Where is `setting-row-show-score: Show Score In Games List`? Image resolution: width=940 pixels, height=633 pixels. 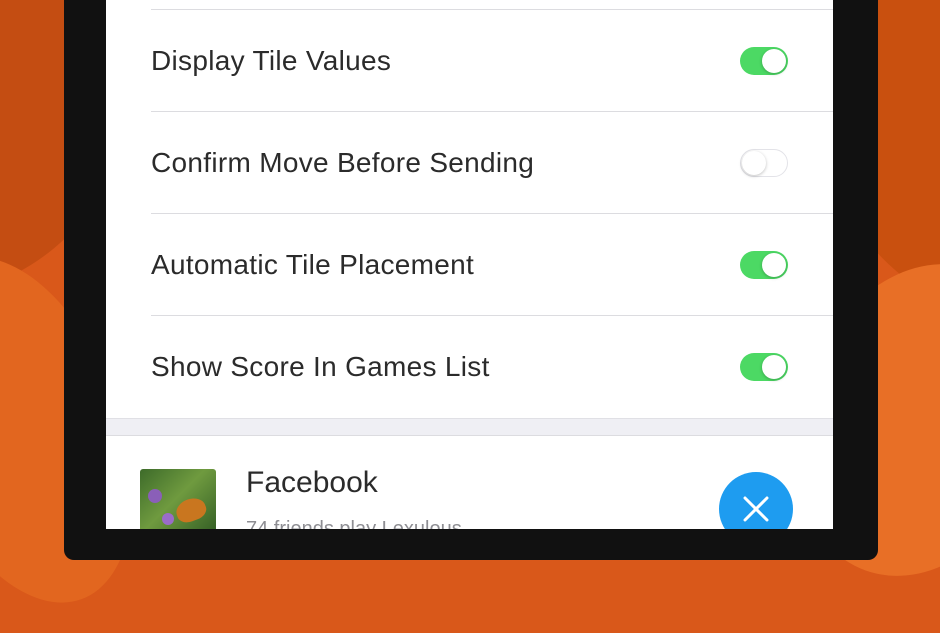 setting-row-show-score: Show Score In Games List is located at coordinates (469, 367).